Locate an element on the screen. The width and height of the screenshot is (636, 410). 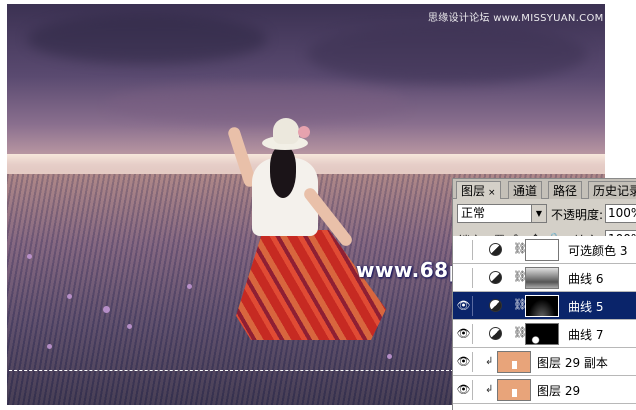
chevron-down-icon: ▼ is located at coordinates (538, 213).